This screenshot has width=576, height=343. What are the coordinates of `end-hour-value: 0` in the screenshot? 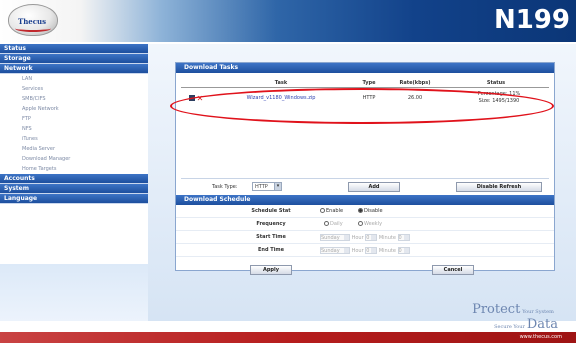 It's located at (368, 251).